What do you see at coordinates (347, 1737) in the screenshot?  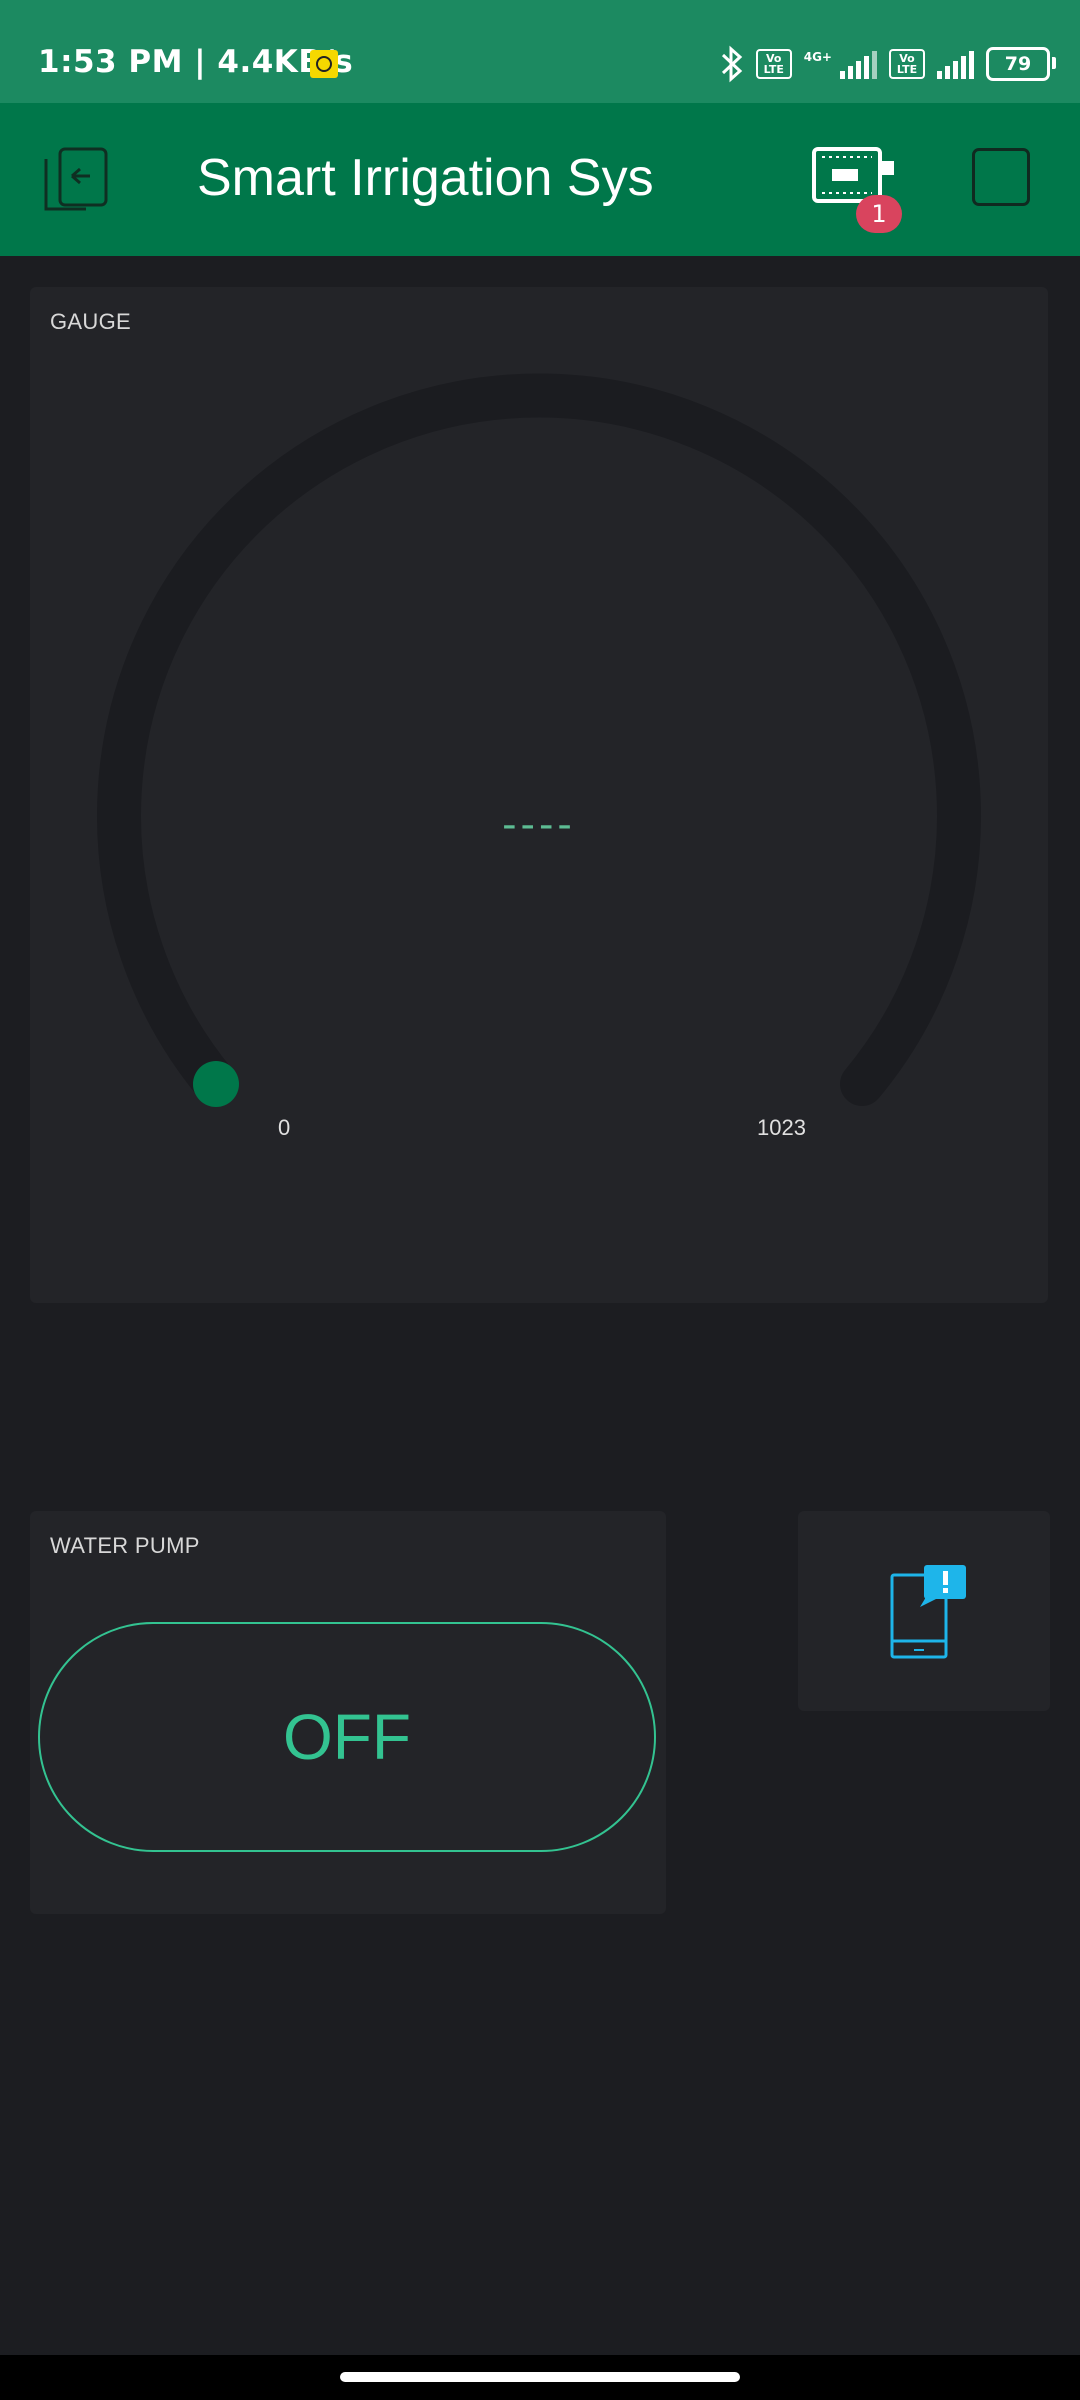 I see `water-pump-toggle-button: OFF` at bounding box center [347, 1737].